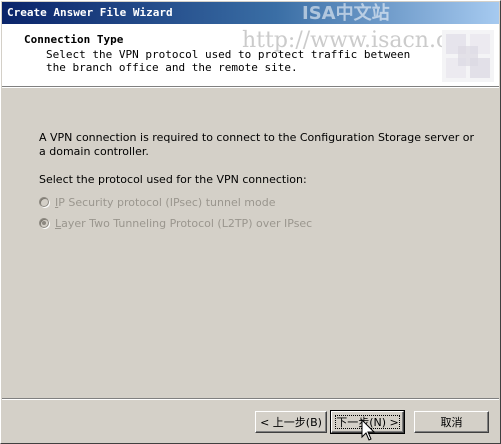  Describe the element at coordinates (468, 56) in the screenshot. I see `wizard-banner-graphic-icon` at that location.